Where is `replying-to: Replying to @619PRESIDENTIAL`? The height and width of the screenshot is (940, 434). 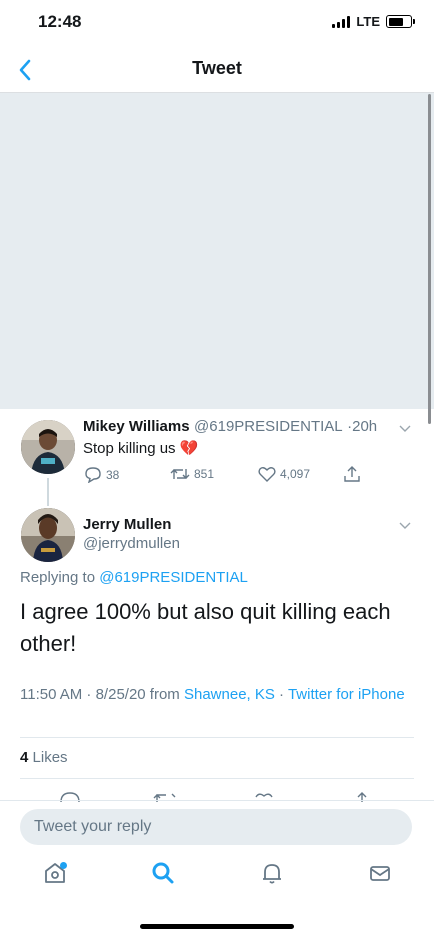
replying-to: Replying to @619PRESIDENTIAL is located at coordinates (134, 577).